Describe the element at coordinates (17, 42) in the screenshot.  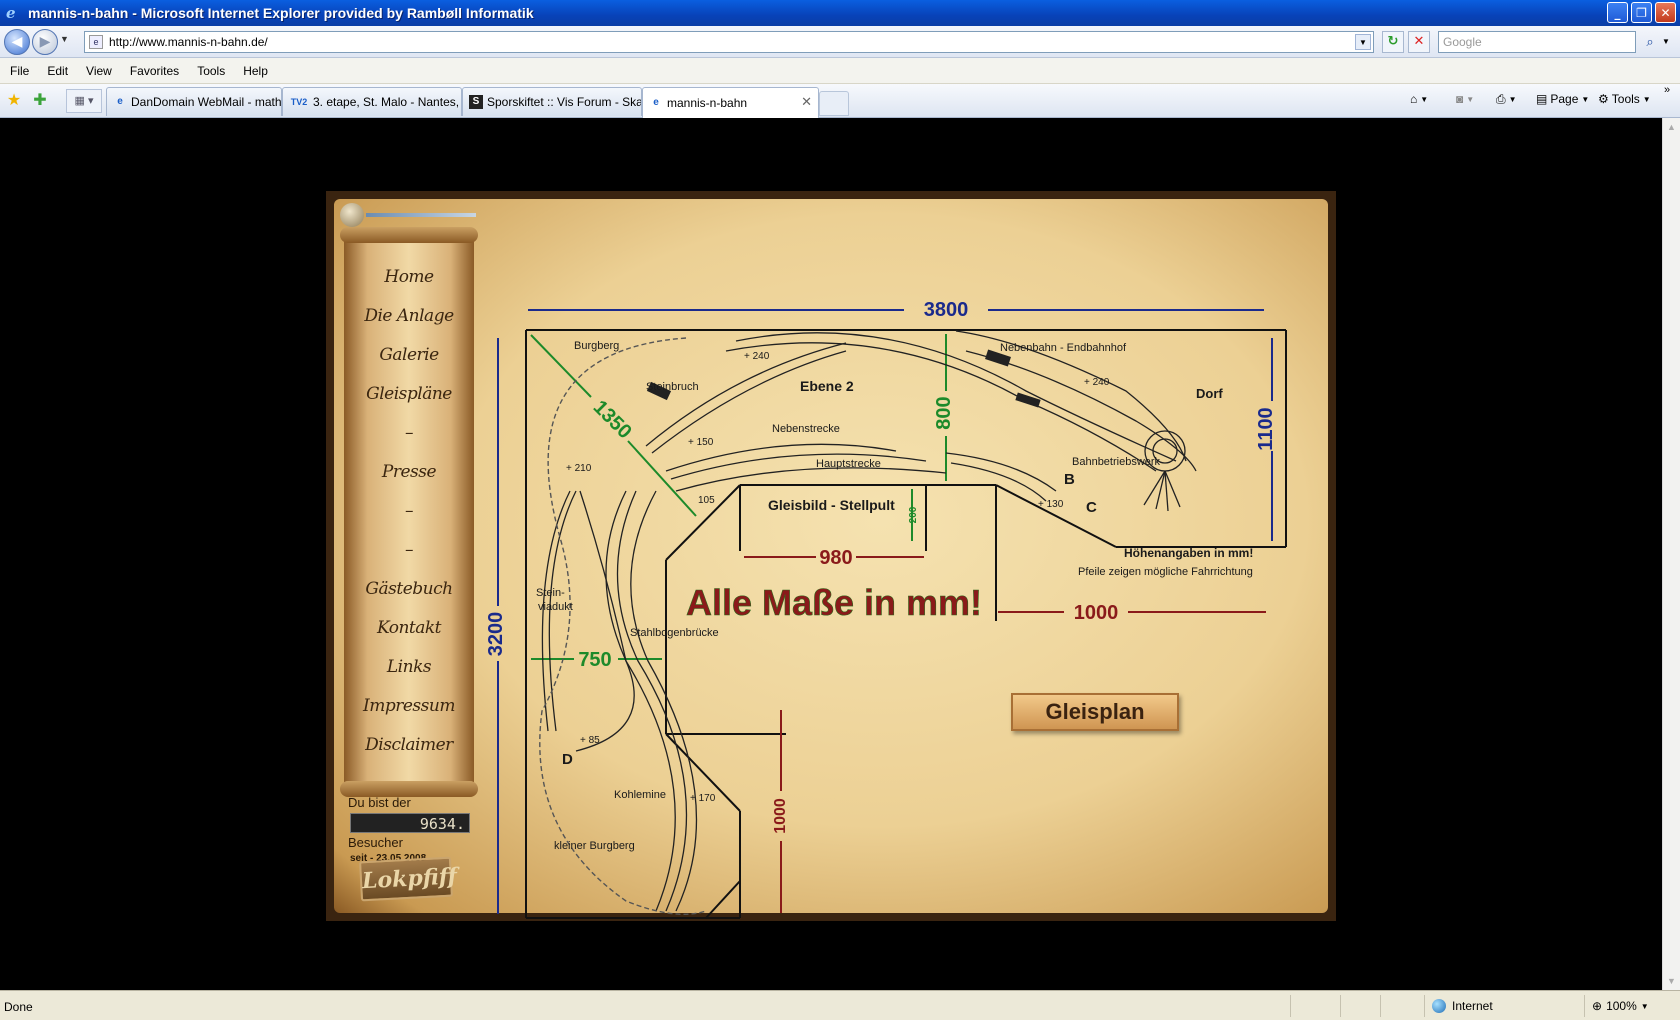
I see `back-button: ◀` at that location.